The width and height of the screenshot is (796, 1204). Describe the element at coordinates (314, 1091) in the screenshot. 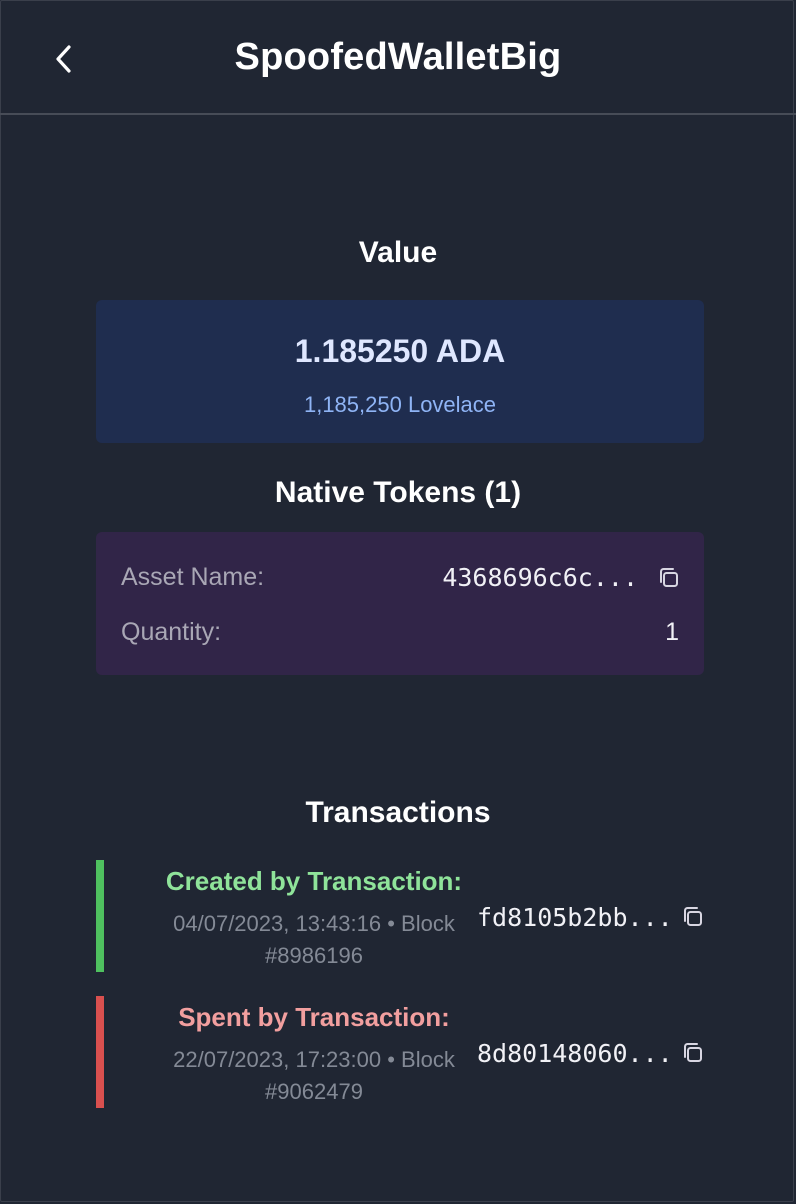

I see `tx-spent-block: #9062479` at that location.